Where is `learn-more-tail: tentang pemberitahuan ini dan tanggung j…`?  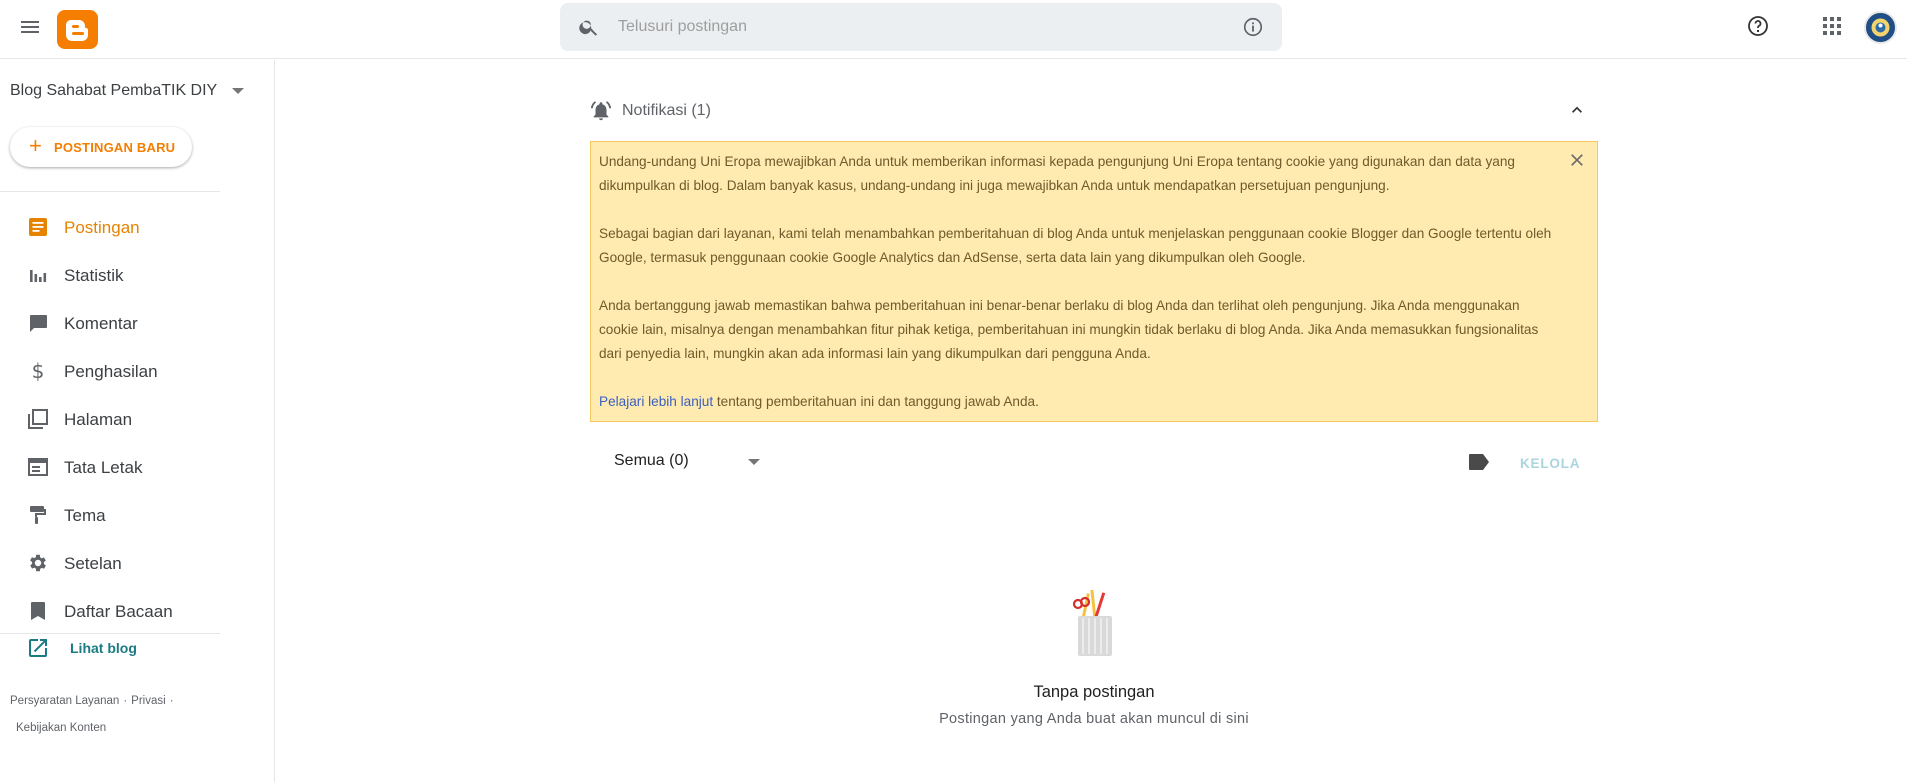
learn-more-tail: tentang pemberitahuan ini dan tanggung j… is located at coordinates (876, 401).